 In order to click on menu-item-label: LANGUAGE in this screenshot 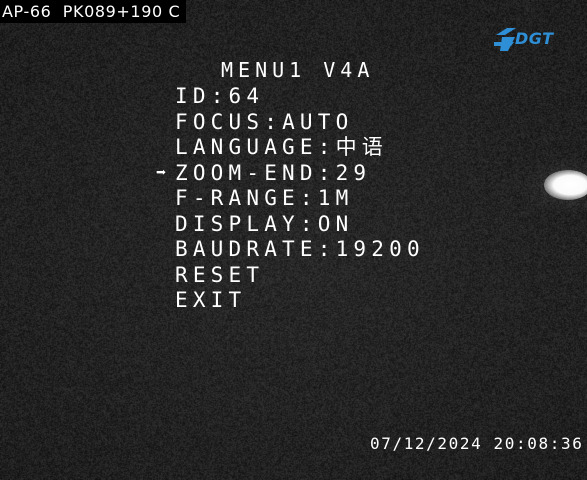, I will do `click(246, 147)`.